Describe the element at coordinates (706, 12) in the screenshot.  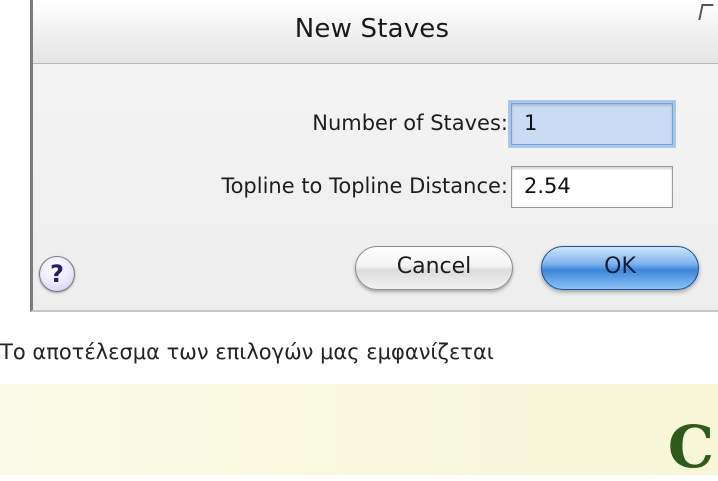
I see `window-corner-icon` at that location.